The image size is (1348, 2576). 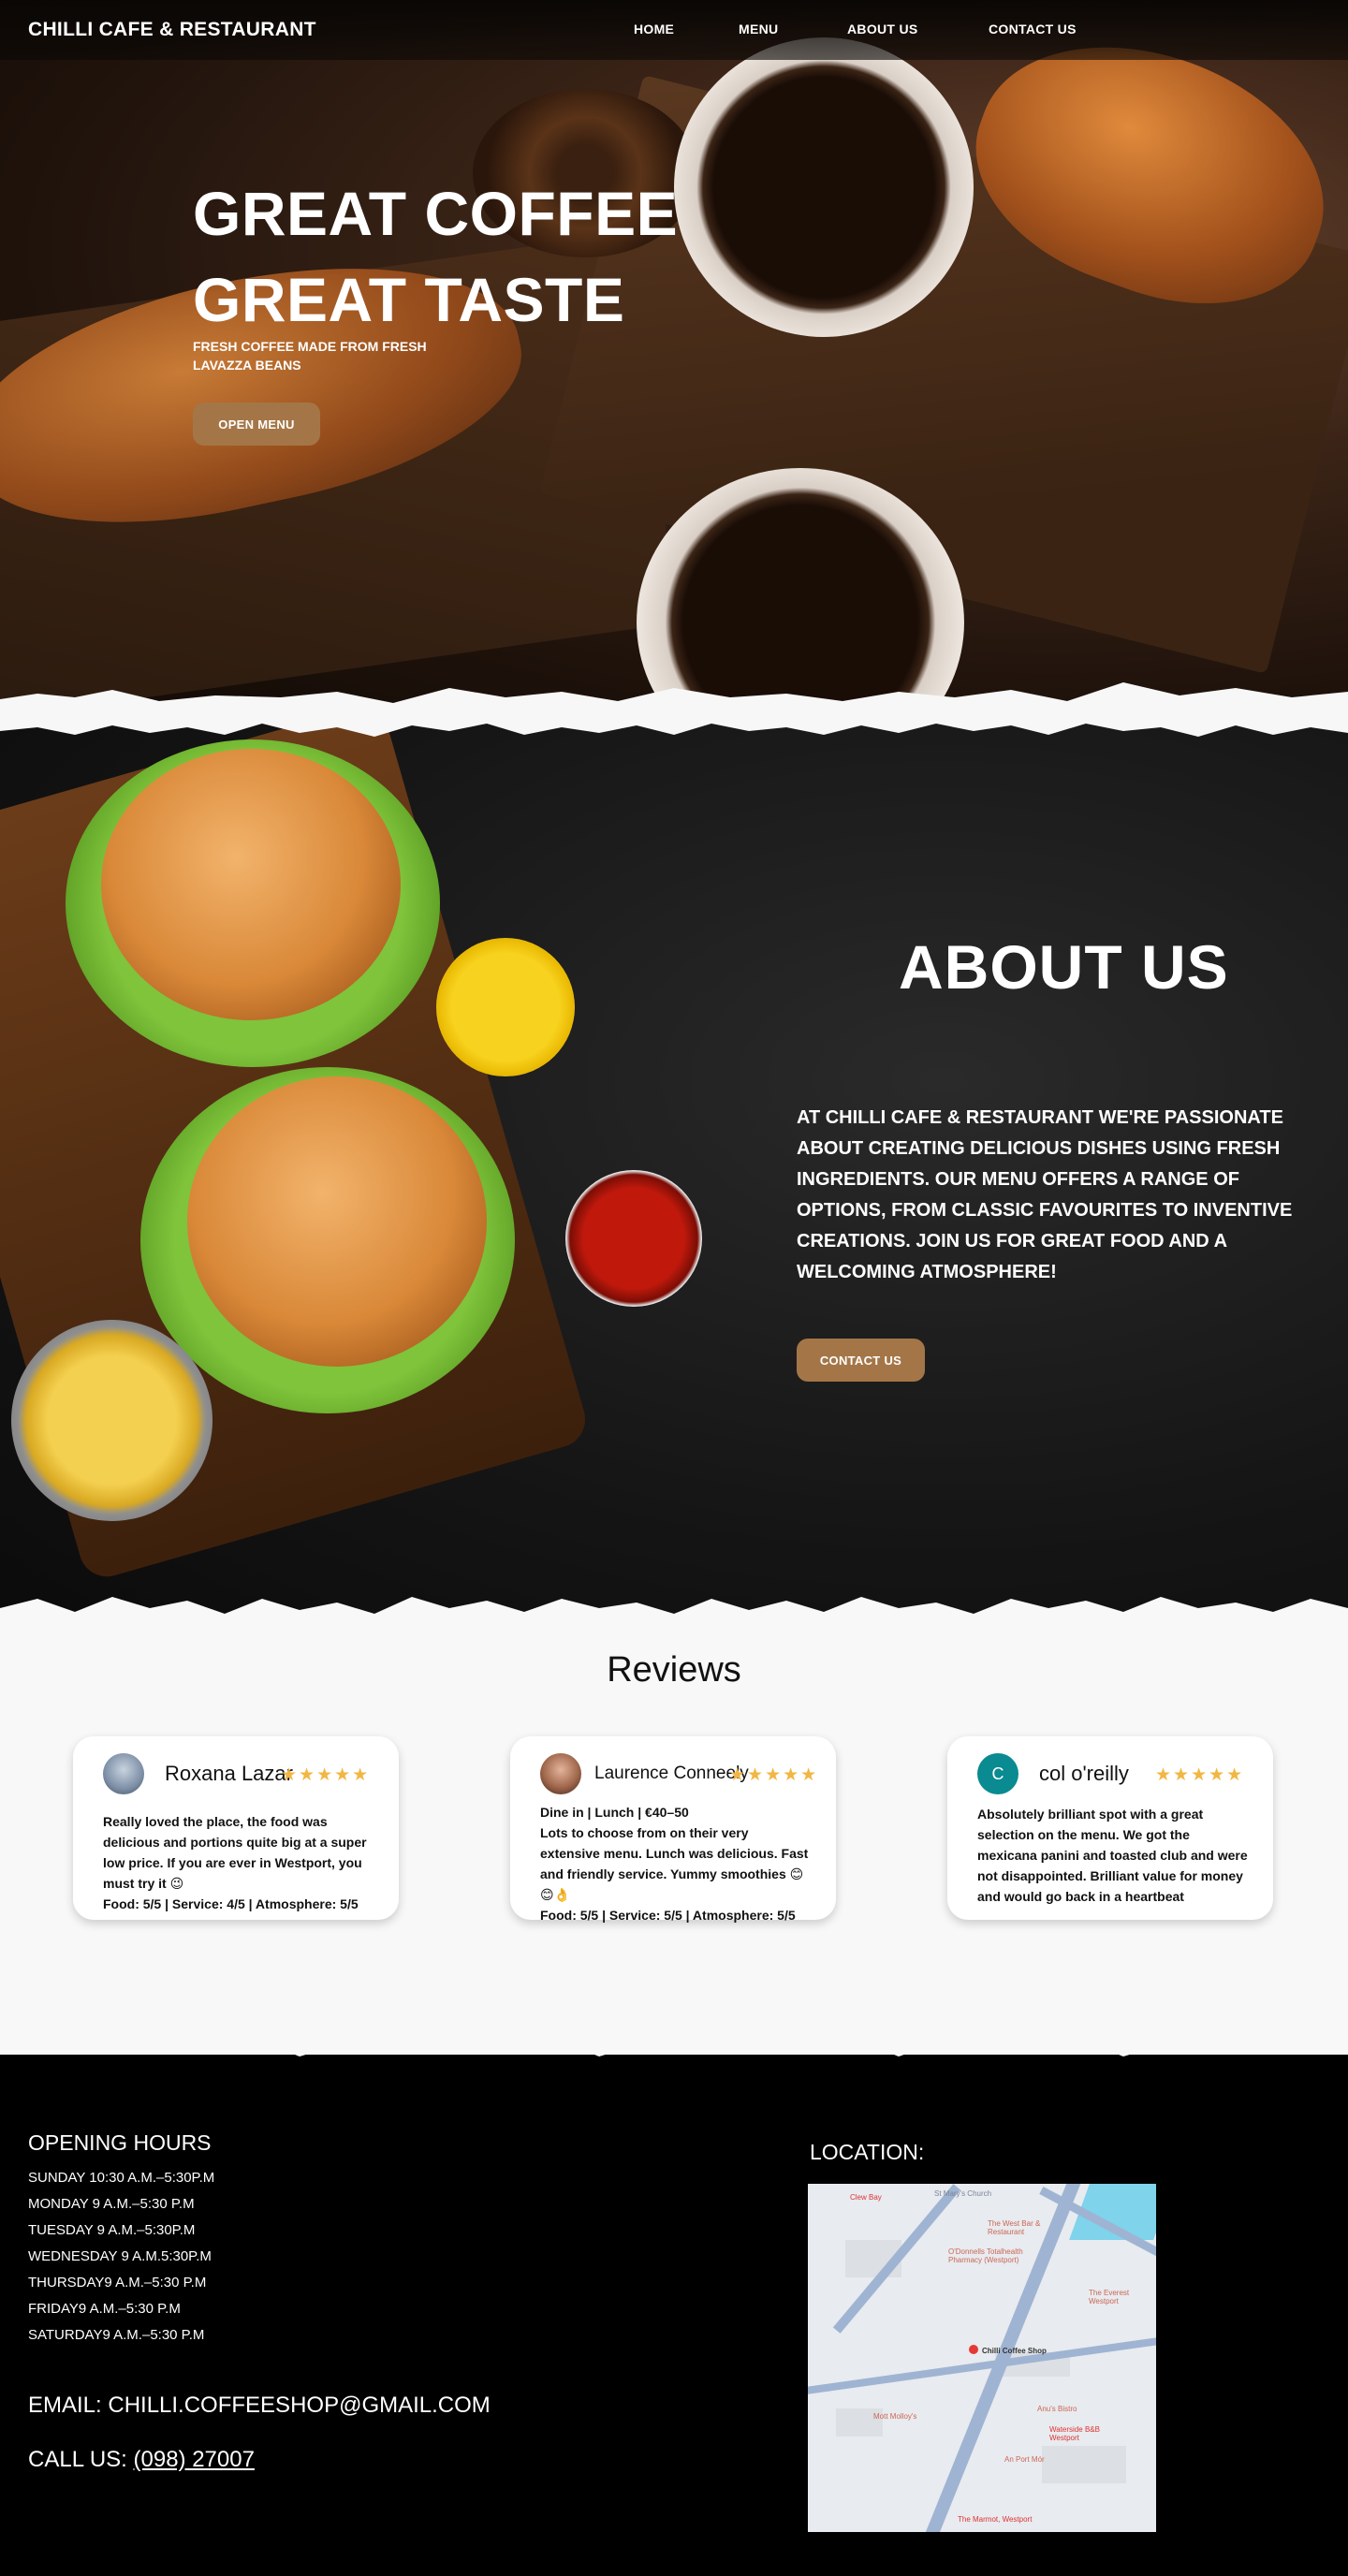 I want to click on contact-us-button: CONTACT US, so click(x=861, y=1360).